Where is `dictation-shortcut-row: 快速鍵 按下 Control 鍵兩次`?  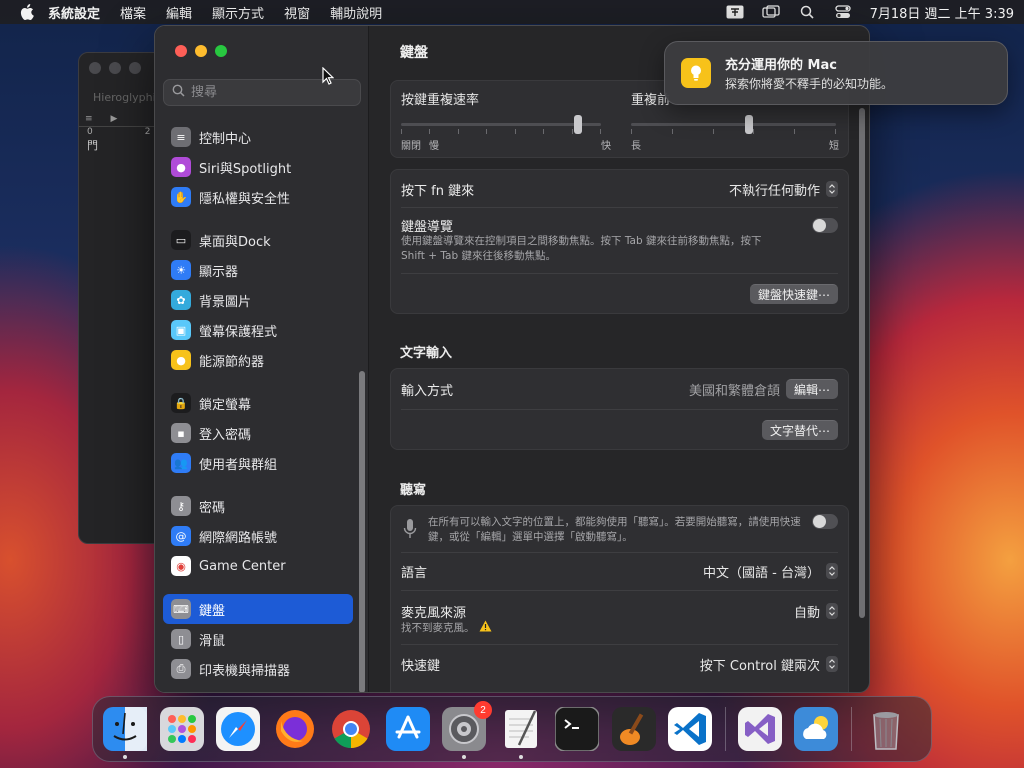 dictation-shortcut-row: 快速鍵 按下 Control 鍵兩次 is located at coordinates (619, 664).